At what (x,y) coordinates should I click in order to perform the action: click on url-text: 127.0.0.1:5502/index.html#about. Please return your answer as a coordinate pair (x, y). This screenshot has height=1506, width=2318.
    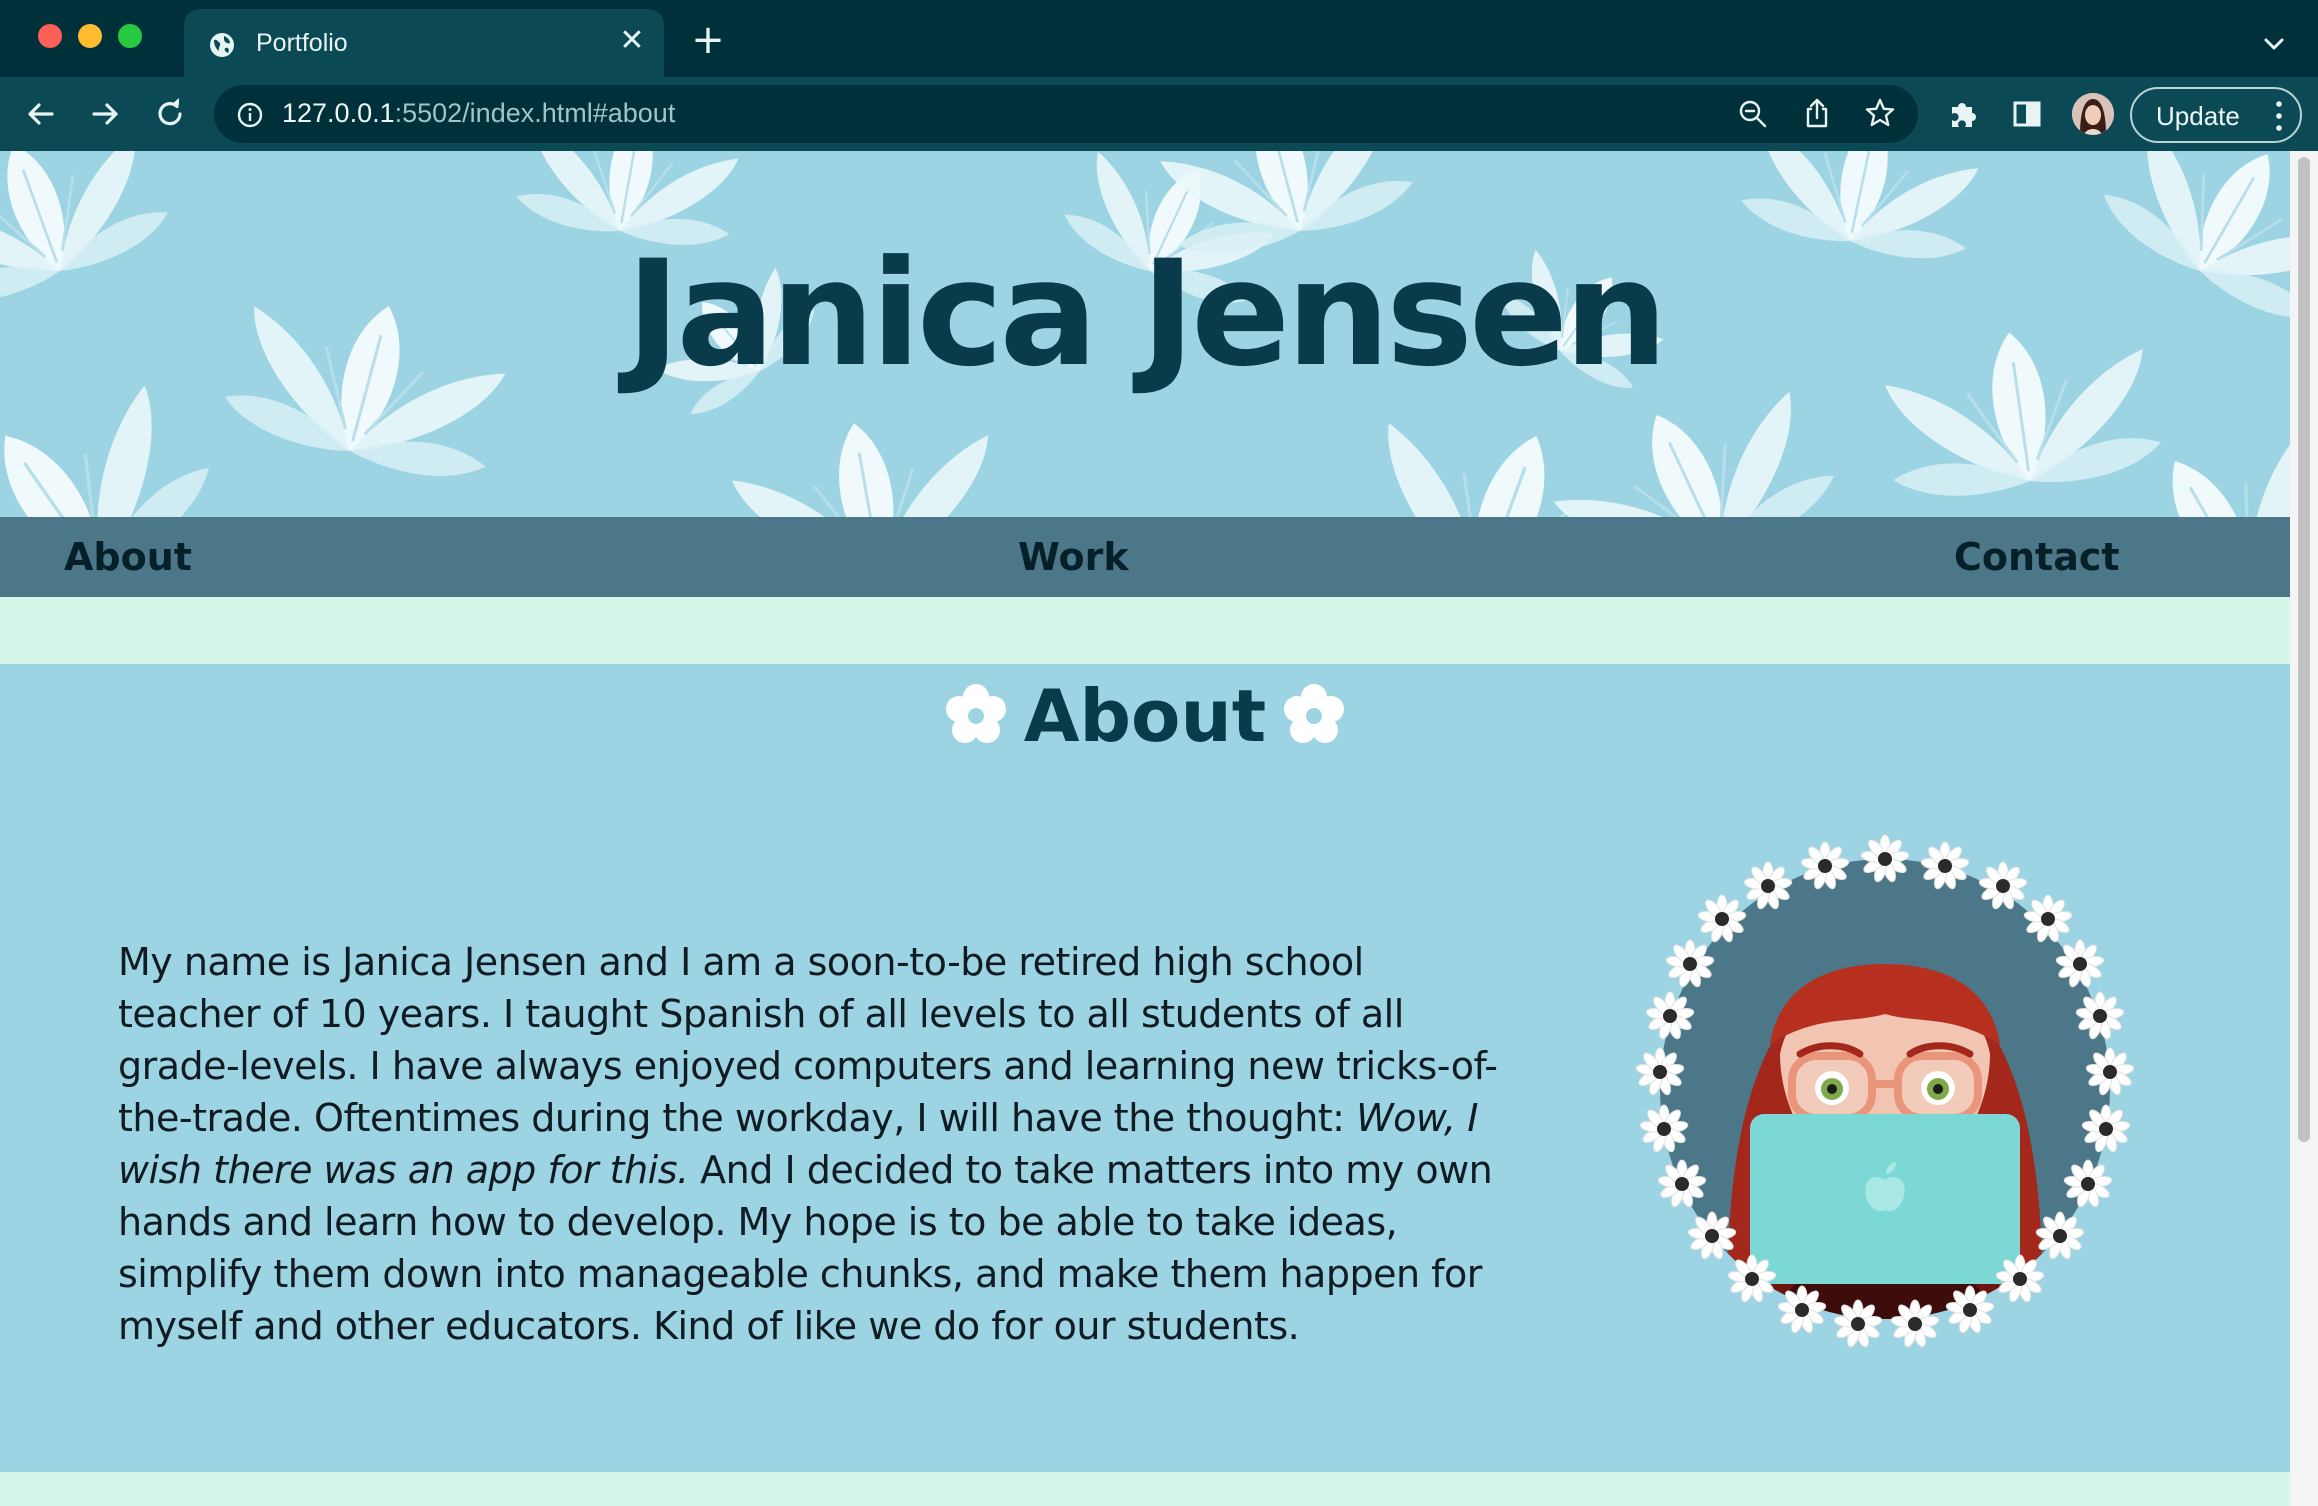
    Looking at the image, I should click on (478, 113).